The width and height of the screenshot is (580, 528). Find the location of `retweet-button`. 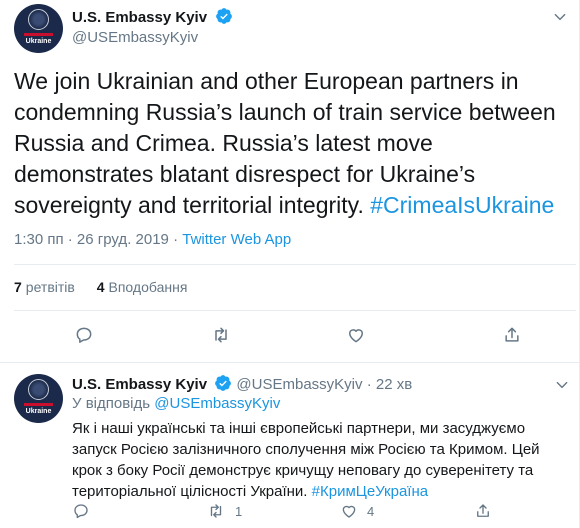

retweet-button is located at coordinates (221, 335).